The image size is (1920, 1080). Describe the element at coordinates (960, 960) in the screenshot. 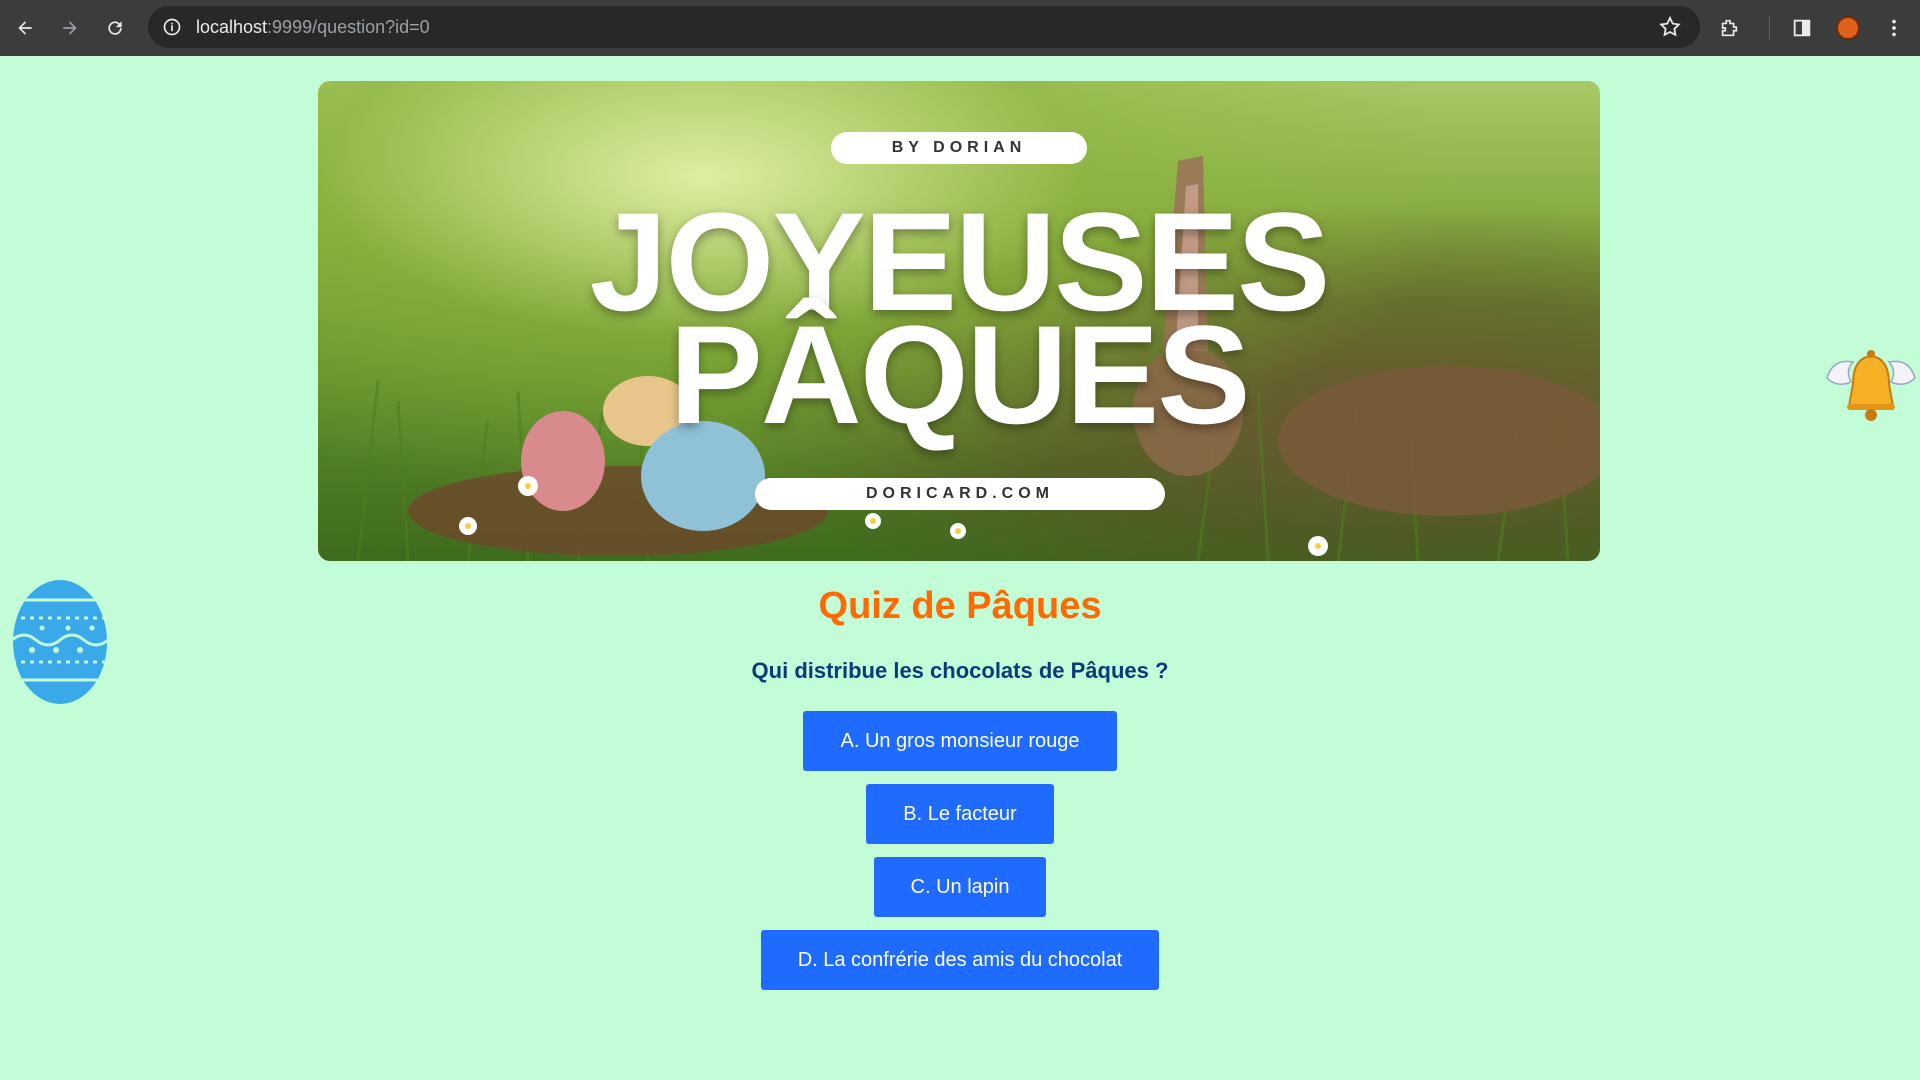

I see `answer-d-button: D. La confrérie des amis du chocolat` at that location.